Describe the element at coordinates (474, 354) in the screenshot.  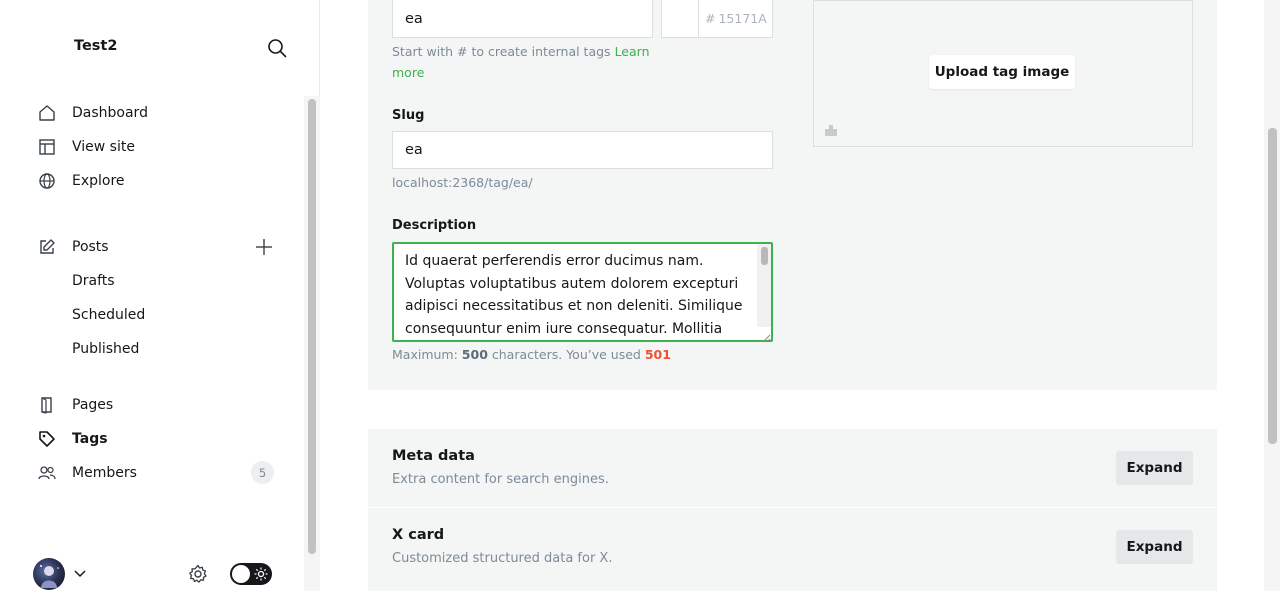
I see `count-max: 500` at that location.